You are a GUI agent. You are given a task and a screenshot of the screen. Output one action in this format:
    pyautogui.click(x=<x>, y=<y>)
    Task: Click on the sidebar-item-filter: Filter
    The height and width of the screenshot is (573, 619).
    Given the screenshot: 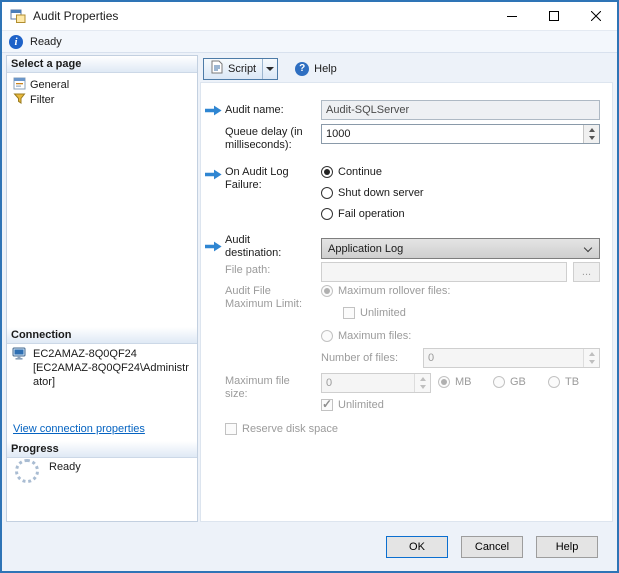 What is the action you would take?
    pyautogui.click(x=33, y=99)
    